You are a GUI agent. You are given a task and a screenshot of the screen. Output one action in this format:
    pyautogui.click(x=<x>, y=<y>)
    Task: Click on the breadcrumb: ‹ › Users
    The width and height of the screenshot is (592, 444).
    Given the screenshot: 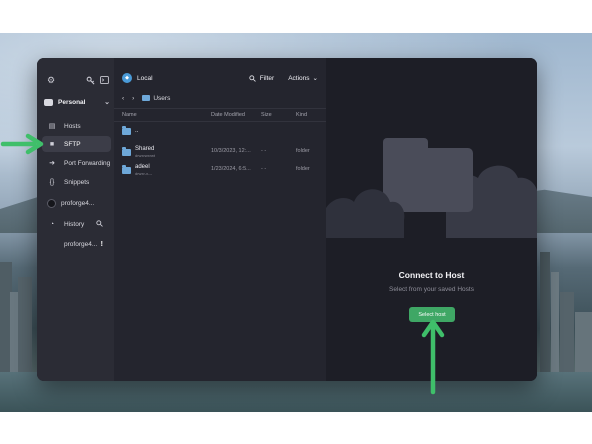 What is the action you would take?
    pyautogui.click(x=146, y=98)
    